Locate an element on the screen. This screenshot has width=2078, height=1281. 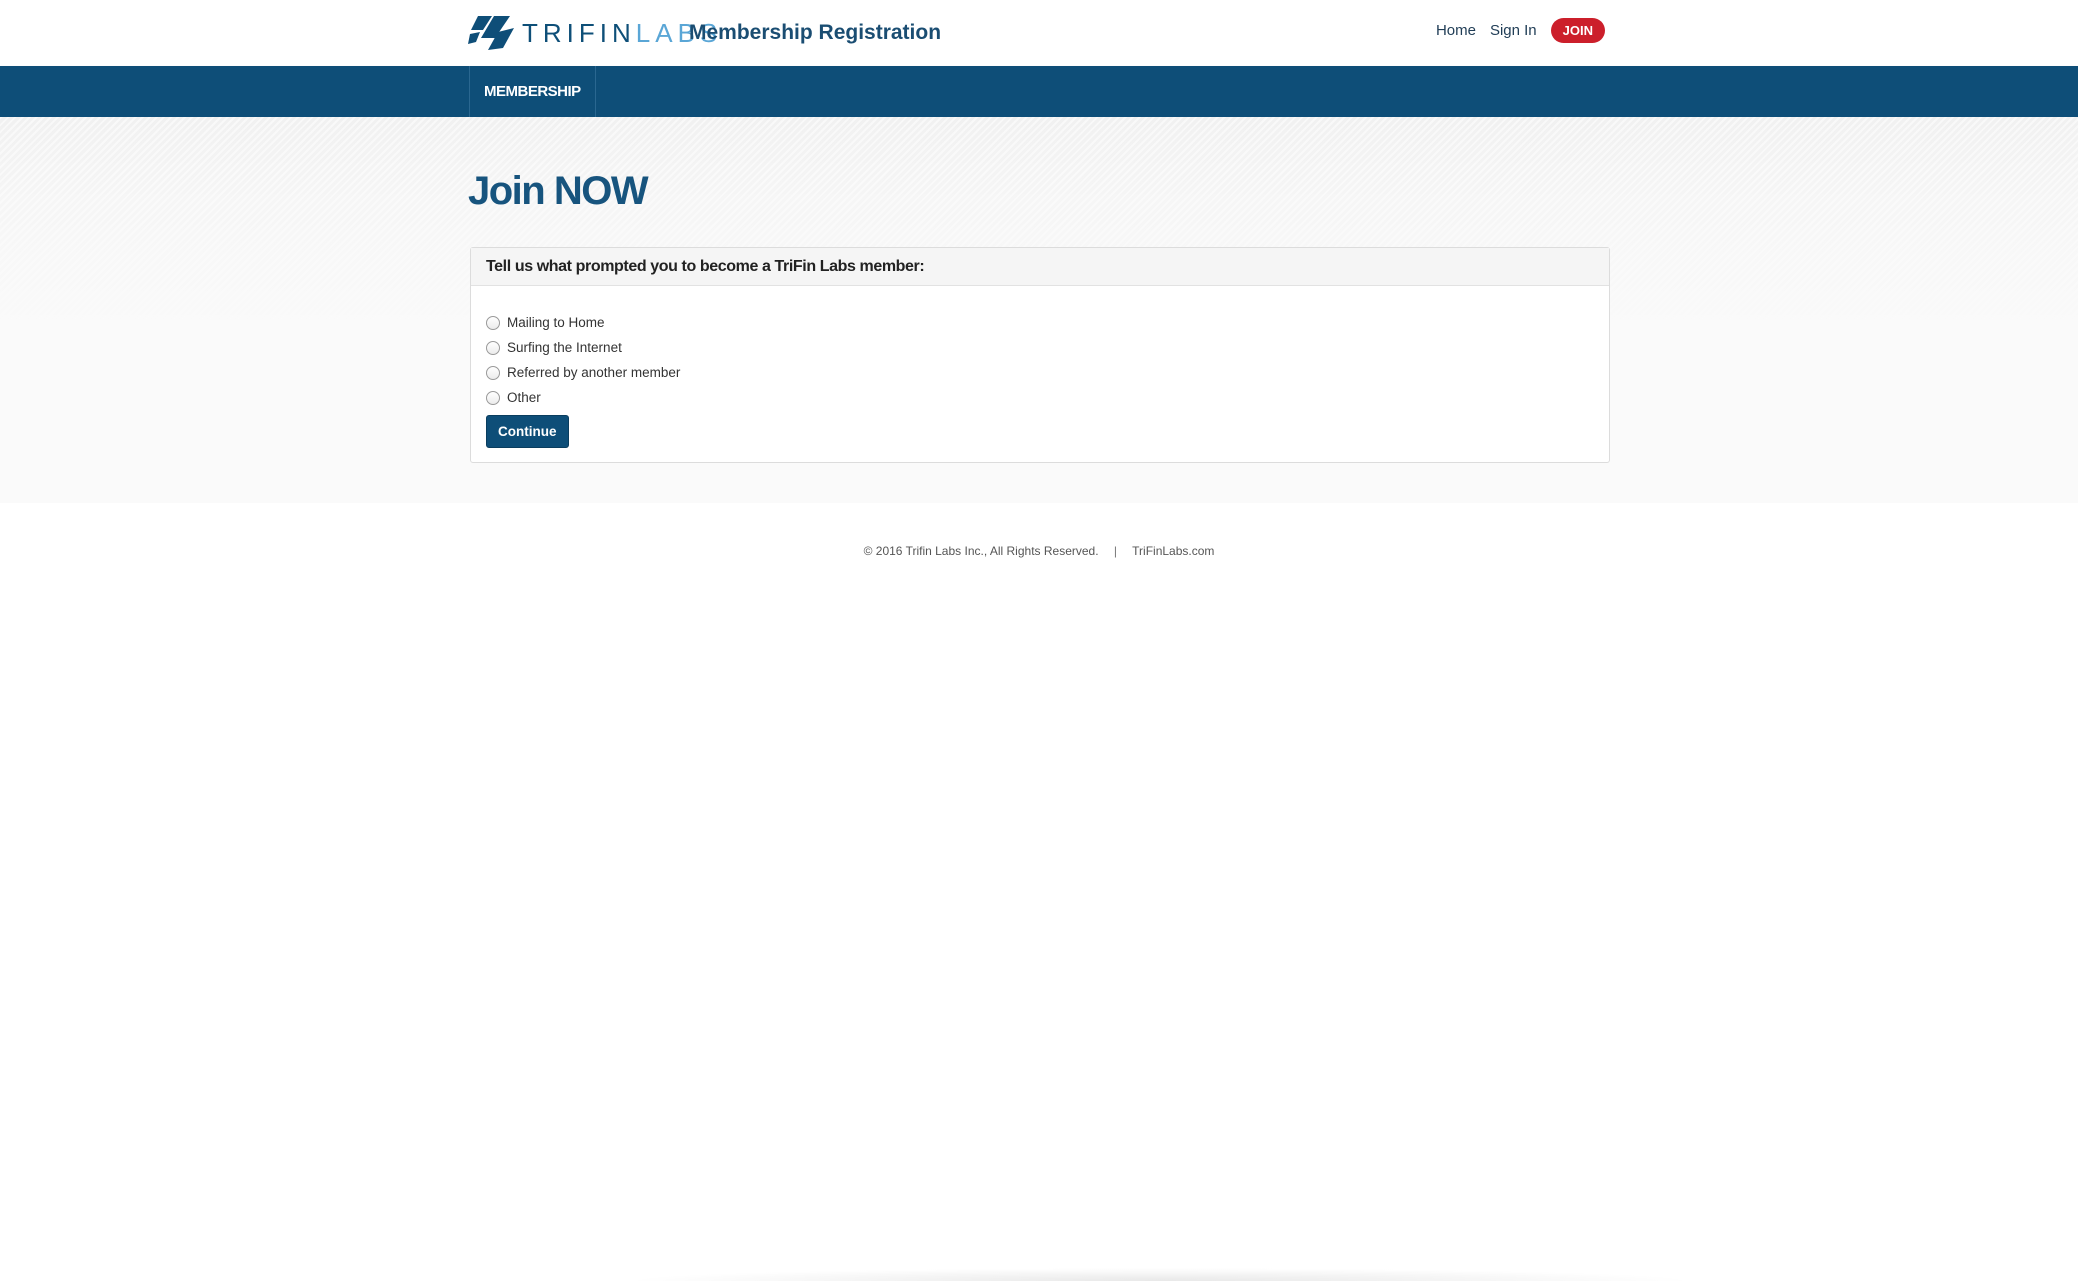
trifin-labs-logo-icon is located at coordinates (492, 33).